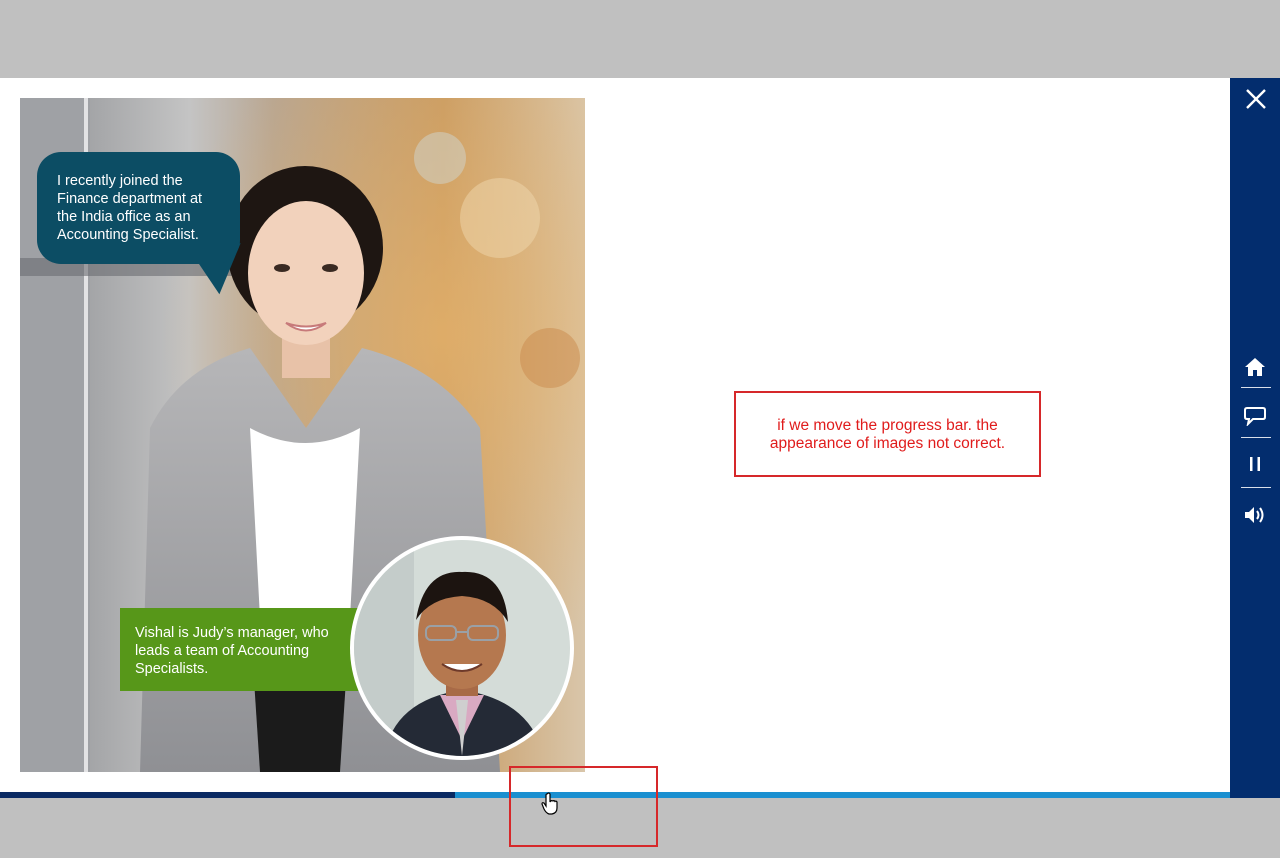 Image resolution: width=1280 pixels, height=858 pixels. I want to click on player-sidebar, so click(1255, 438).